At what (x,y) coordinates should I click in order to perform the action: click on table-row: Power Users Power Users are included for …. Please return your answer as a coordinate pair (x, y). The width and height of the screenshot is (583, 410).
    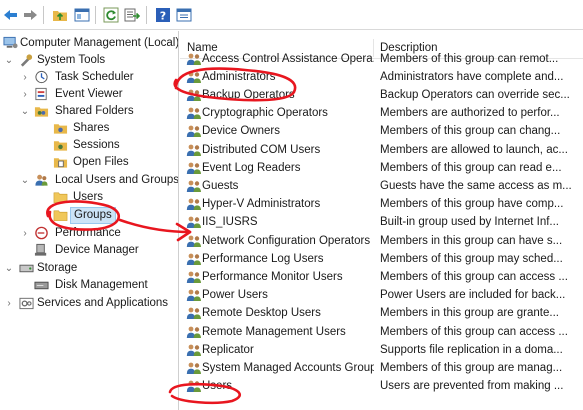
    Looking at the image, I should click on (381, 295).